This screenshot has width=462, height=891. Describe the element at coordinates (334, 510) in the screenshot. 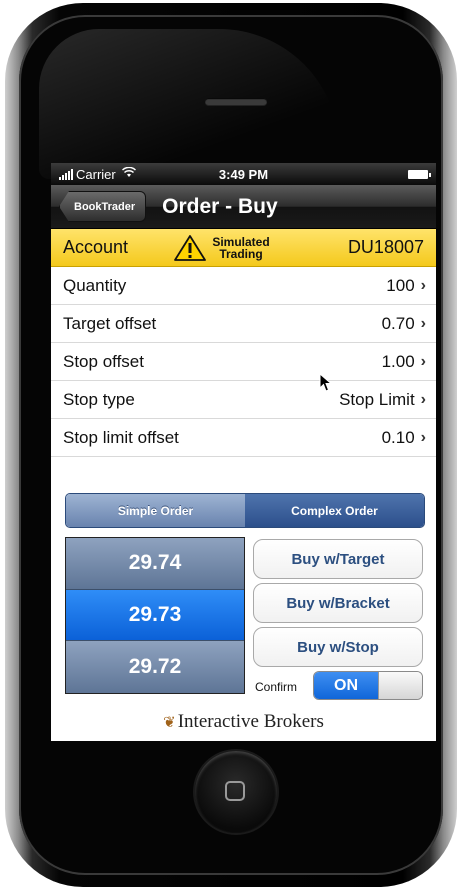

I see `segment-complex-order: Complex Order` at that location.